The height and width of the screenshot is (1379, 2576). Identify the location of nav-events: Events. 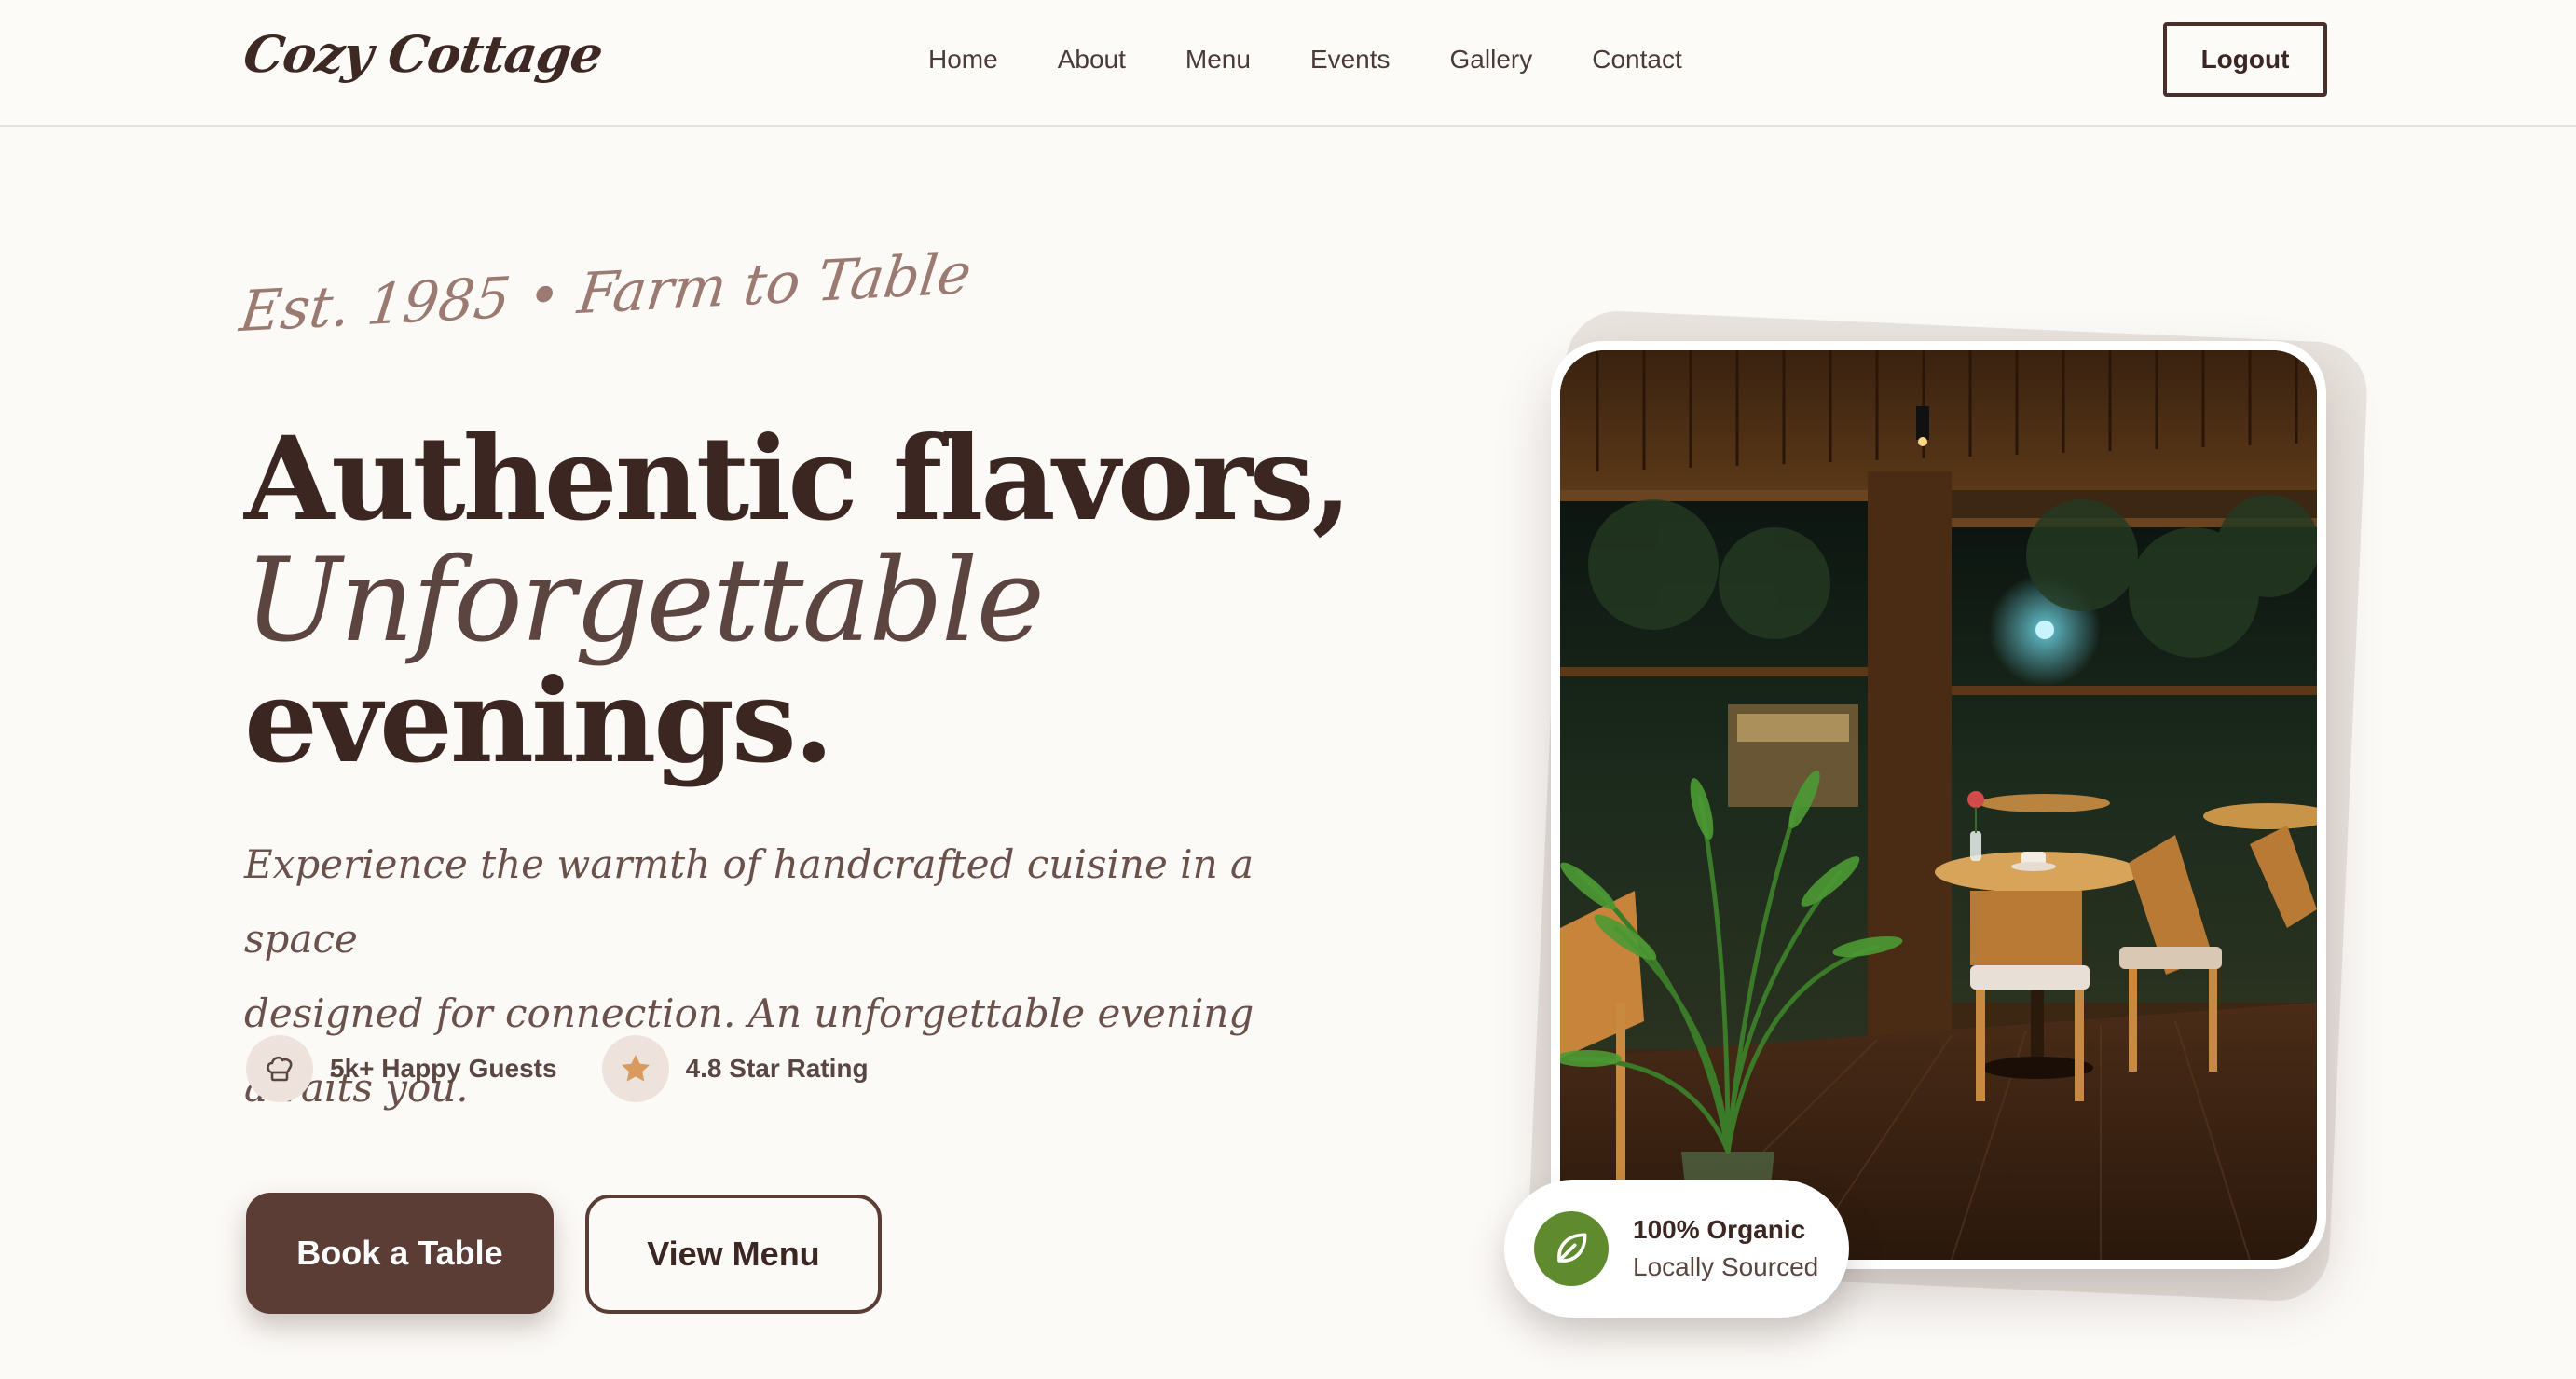
(1350, 59).